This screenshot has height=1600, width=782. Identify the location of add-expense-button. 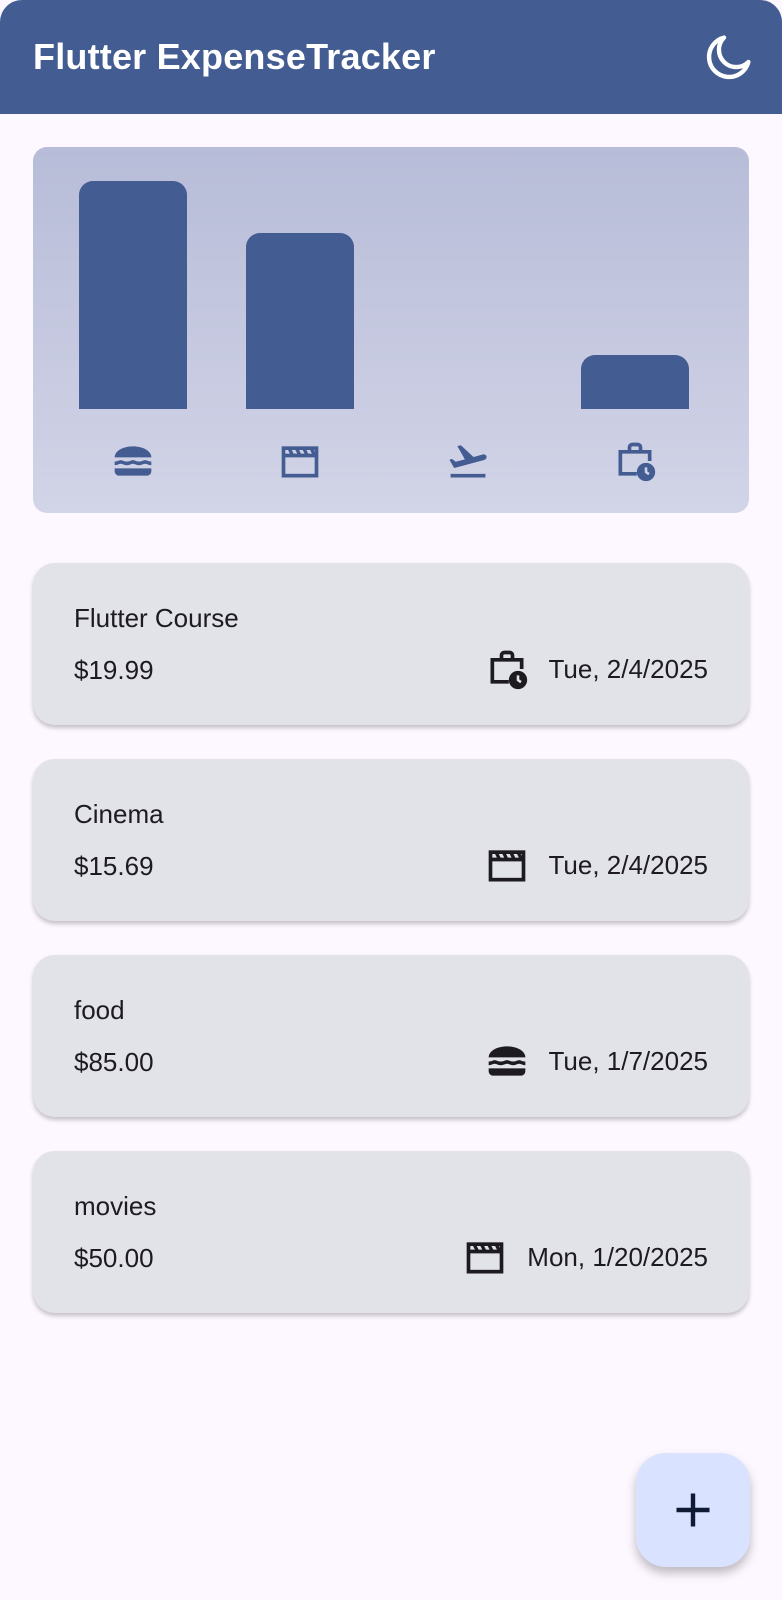
(693, 1510).